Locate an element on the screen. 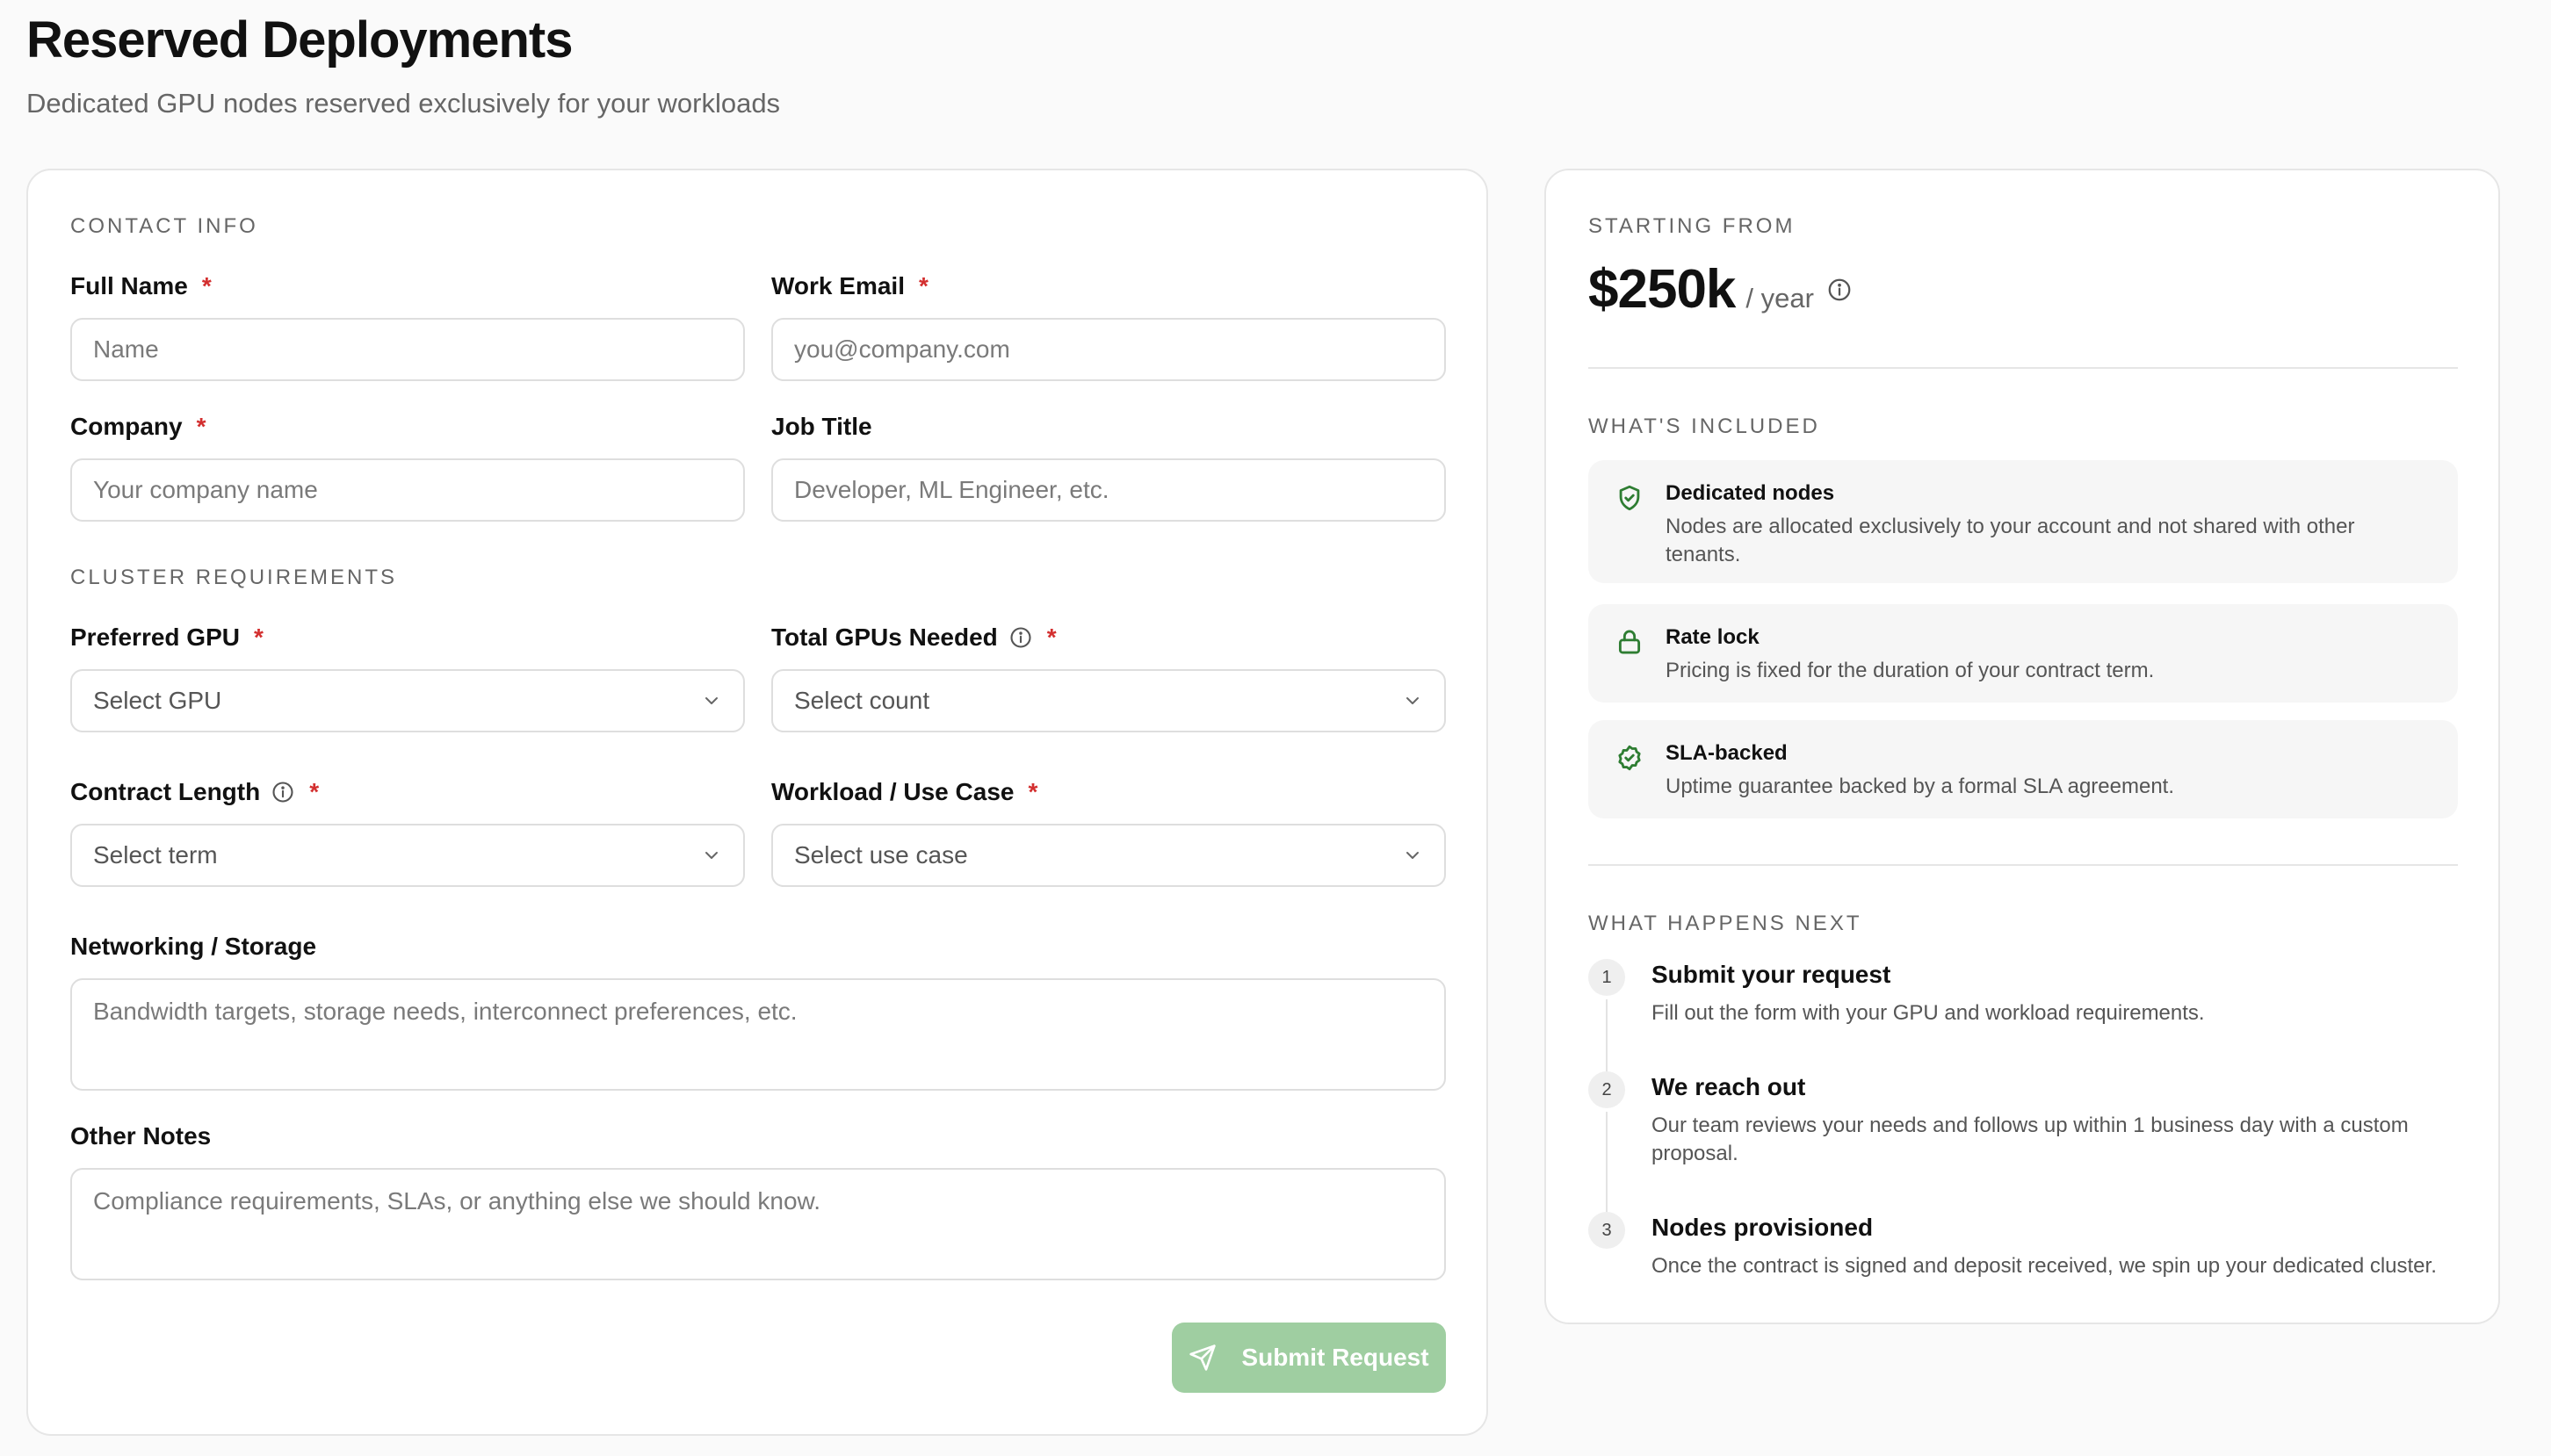 Image resolution: width=2551 pixels, height=1456 pixels. total-gpus-value: Select count is located at coordinates (862, 700).